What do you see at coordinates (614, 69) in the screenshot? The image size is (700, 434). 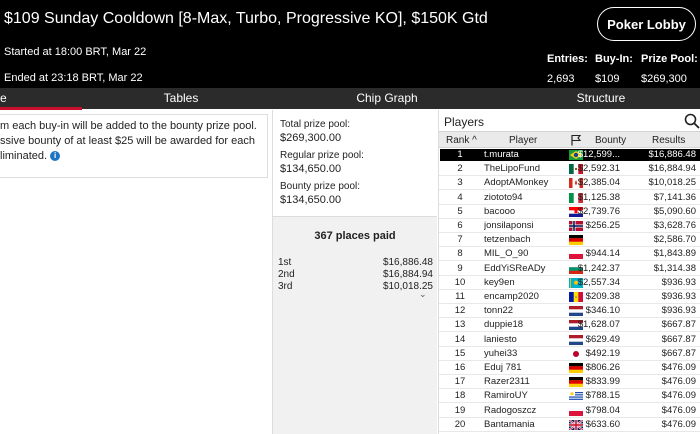 I see `buyin-stat: Buy-In: $109` at bounding box center [614, 69].